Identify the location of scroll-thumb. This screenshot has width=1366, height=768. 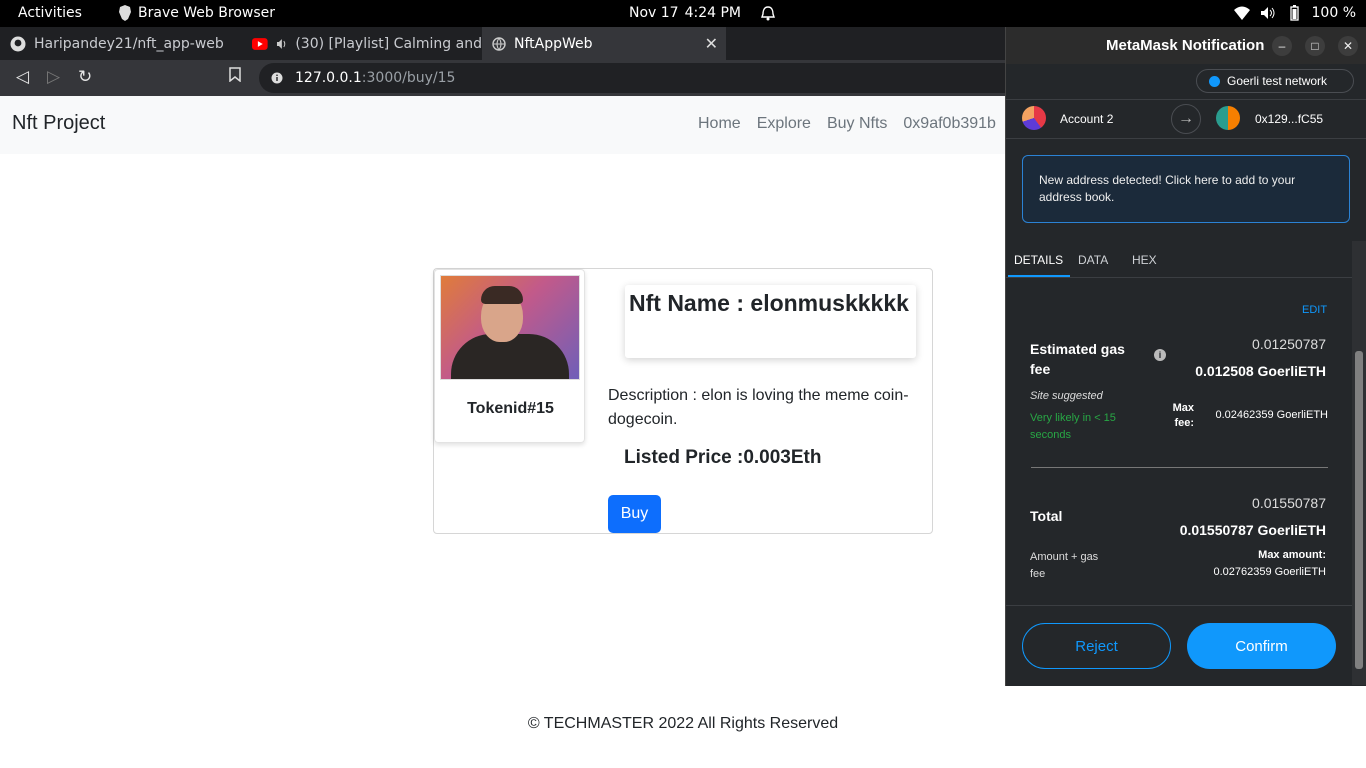
(1359, 510).